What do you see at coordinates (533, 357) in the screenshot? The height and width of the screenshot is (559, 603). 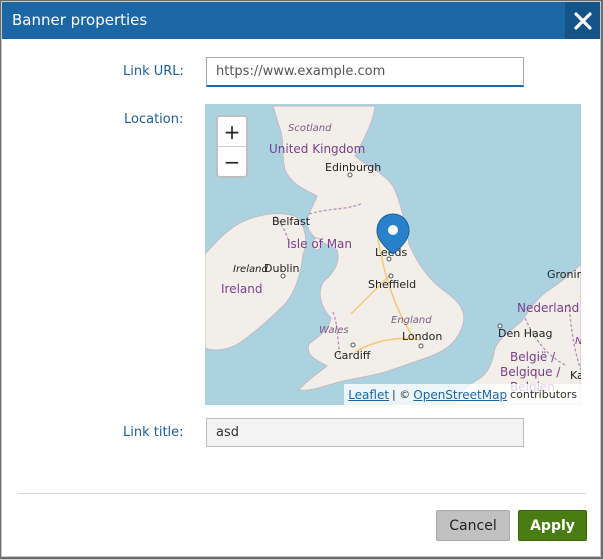 I see `map-label-belgie: België /` at bounding box center [533, 357].